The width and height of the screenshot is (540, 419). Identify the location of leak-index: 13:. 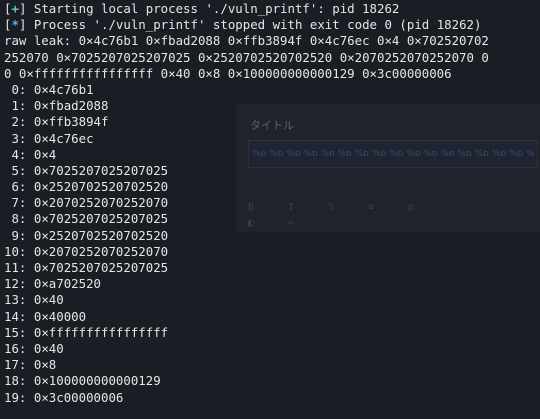
(15, 300).